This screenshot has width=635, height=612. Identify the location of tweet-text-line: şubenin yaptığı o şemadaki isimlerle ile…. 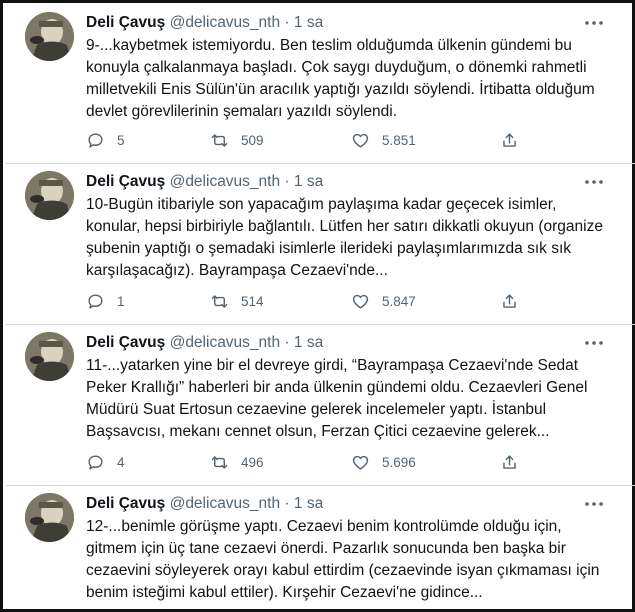
(328, 248).